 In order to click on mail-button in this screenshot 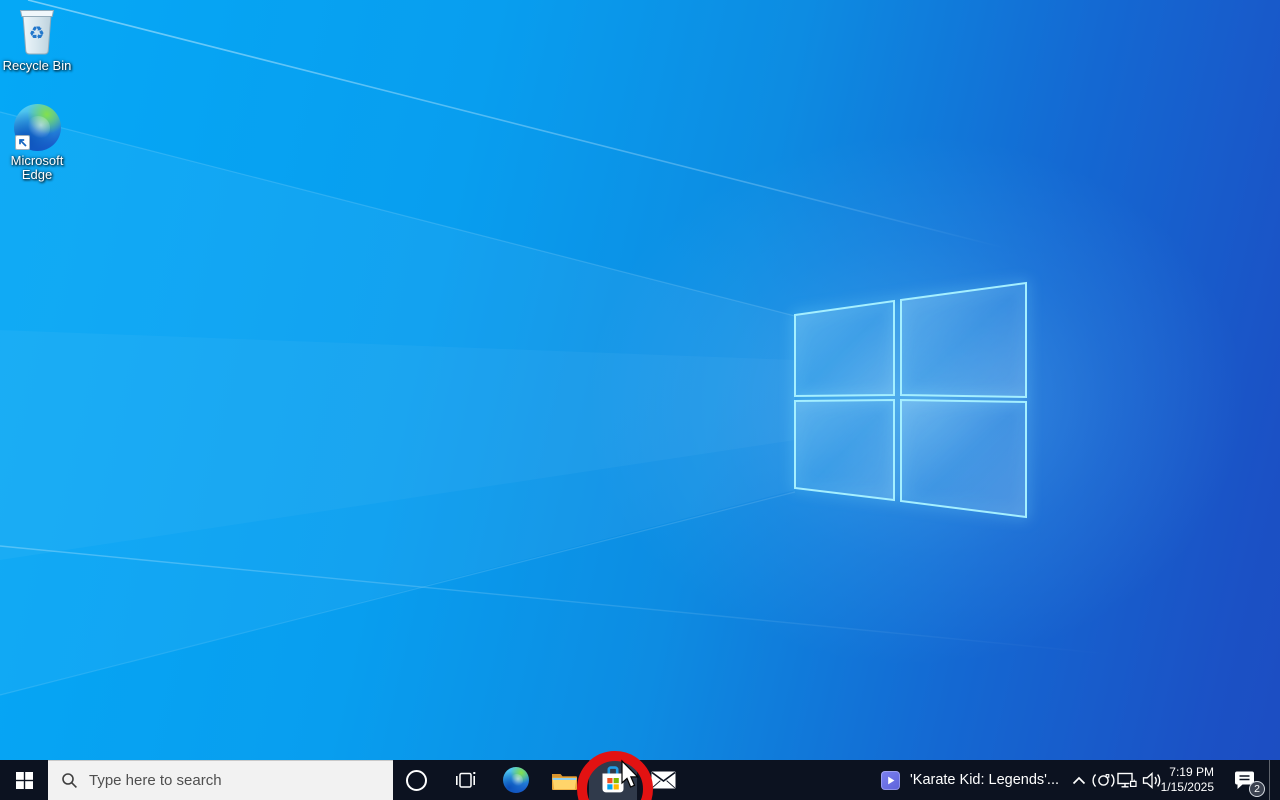, I will do `click(663, 780)`.